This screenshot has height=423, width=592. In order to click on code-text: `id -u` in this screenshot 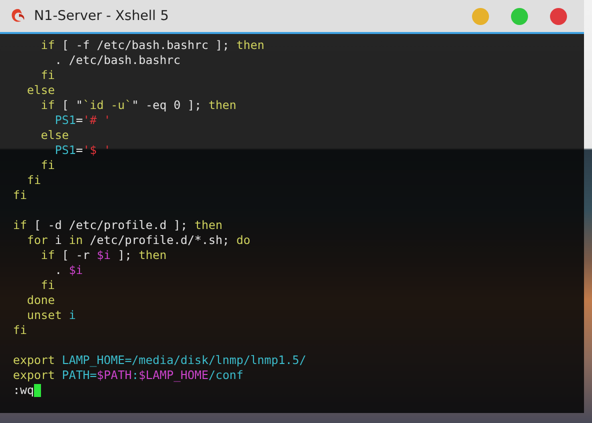, I will do `click(107, 105)`.